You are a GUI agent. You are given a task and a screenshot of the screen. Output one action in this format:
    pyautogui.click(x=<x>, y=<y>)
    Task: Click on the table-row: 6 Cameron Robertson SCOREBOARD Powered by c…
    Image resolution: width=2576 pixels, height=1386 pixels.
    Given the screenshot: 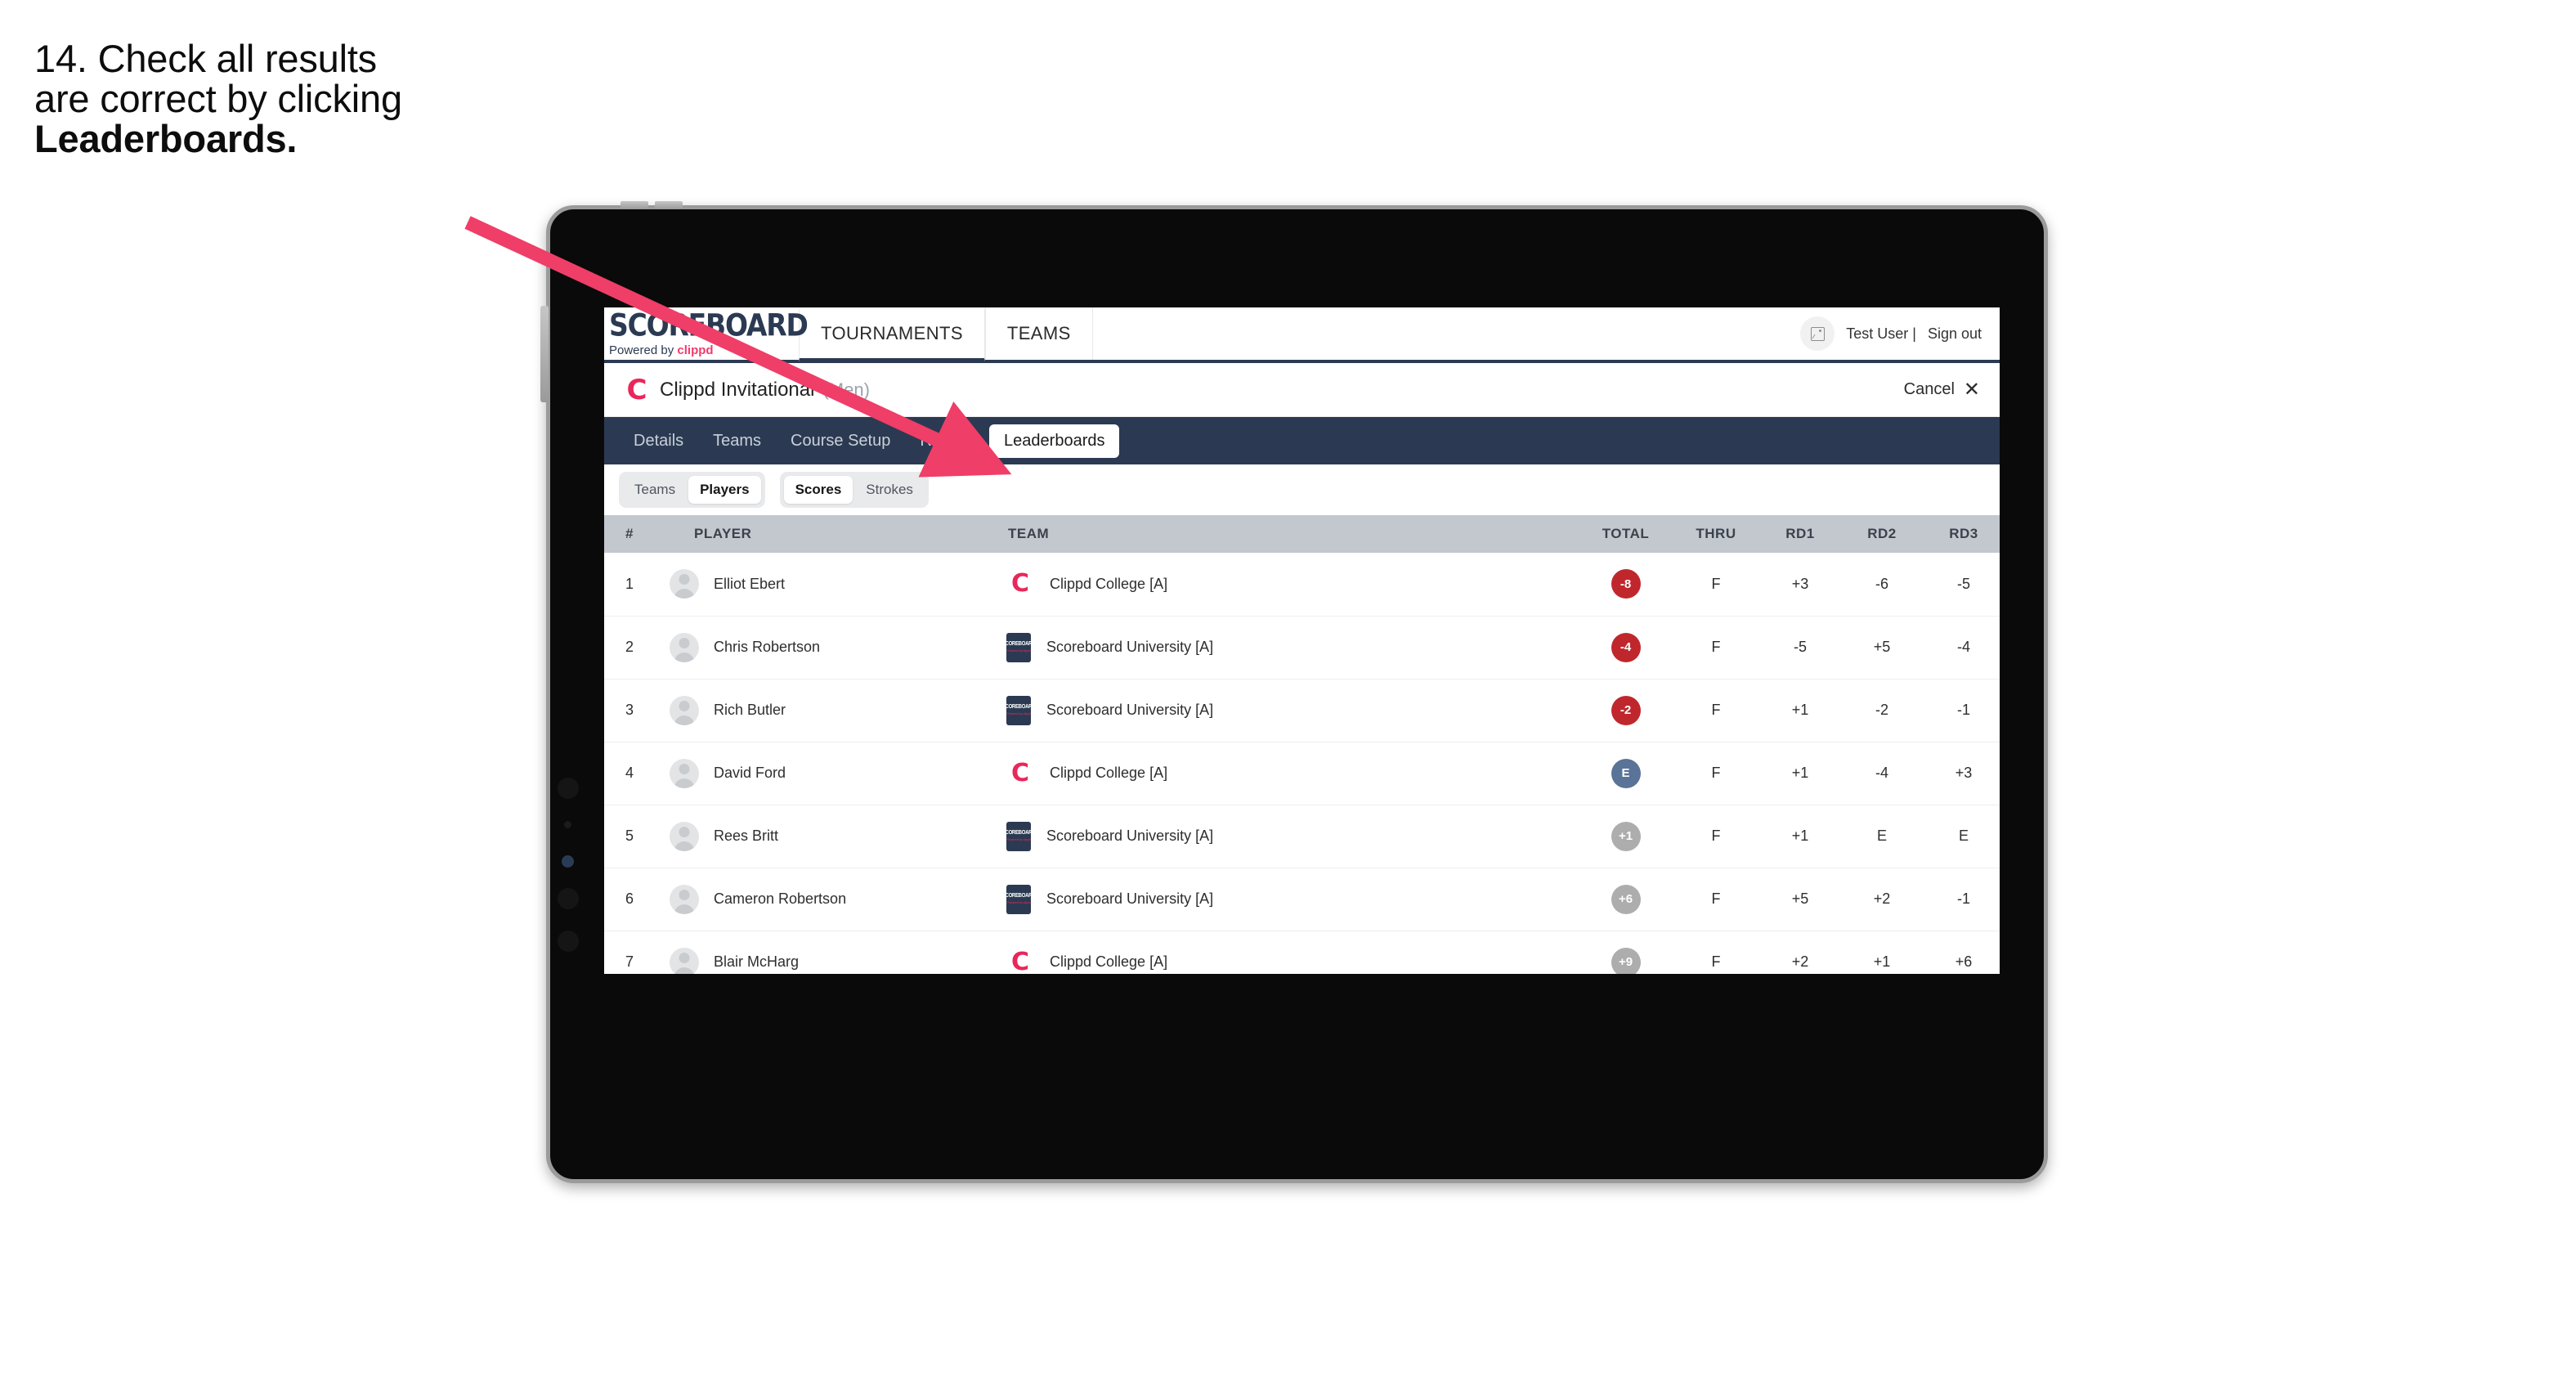 What is the action you would take?
    pyautogui.click(x=1302, y=899)
    